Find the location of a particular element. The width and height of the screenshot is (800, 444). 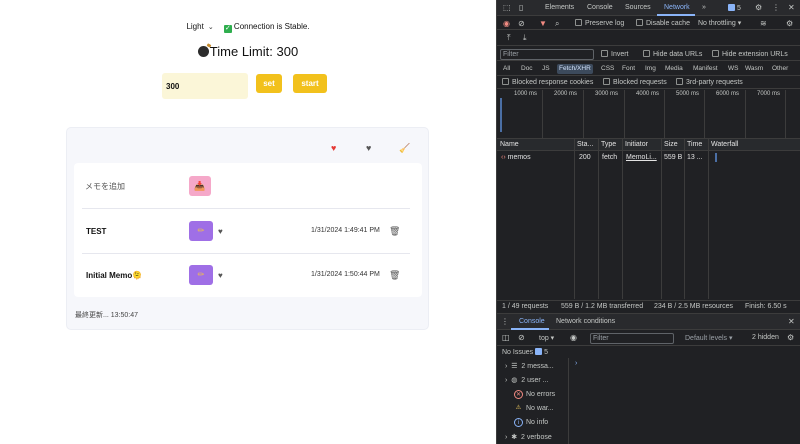

start-button: start is located at coordinates (310, 83).